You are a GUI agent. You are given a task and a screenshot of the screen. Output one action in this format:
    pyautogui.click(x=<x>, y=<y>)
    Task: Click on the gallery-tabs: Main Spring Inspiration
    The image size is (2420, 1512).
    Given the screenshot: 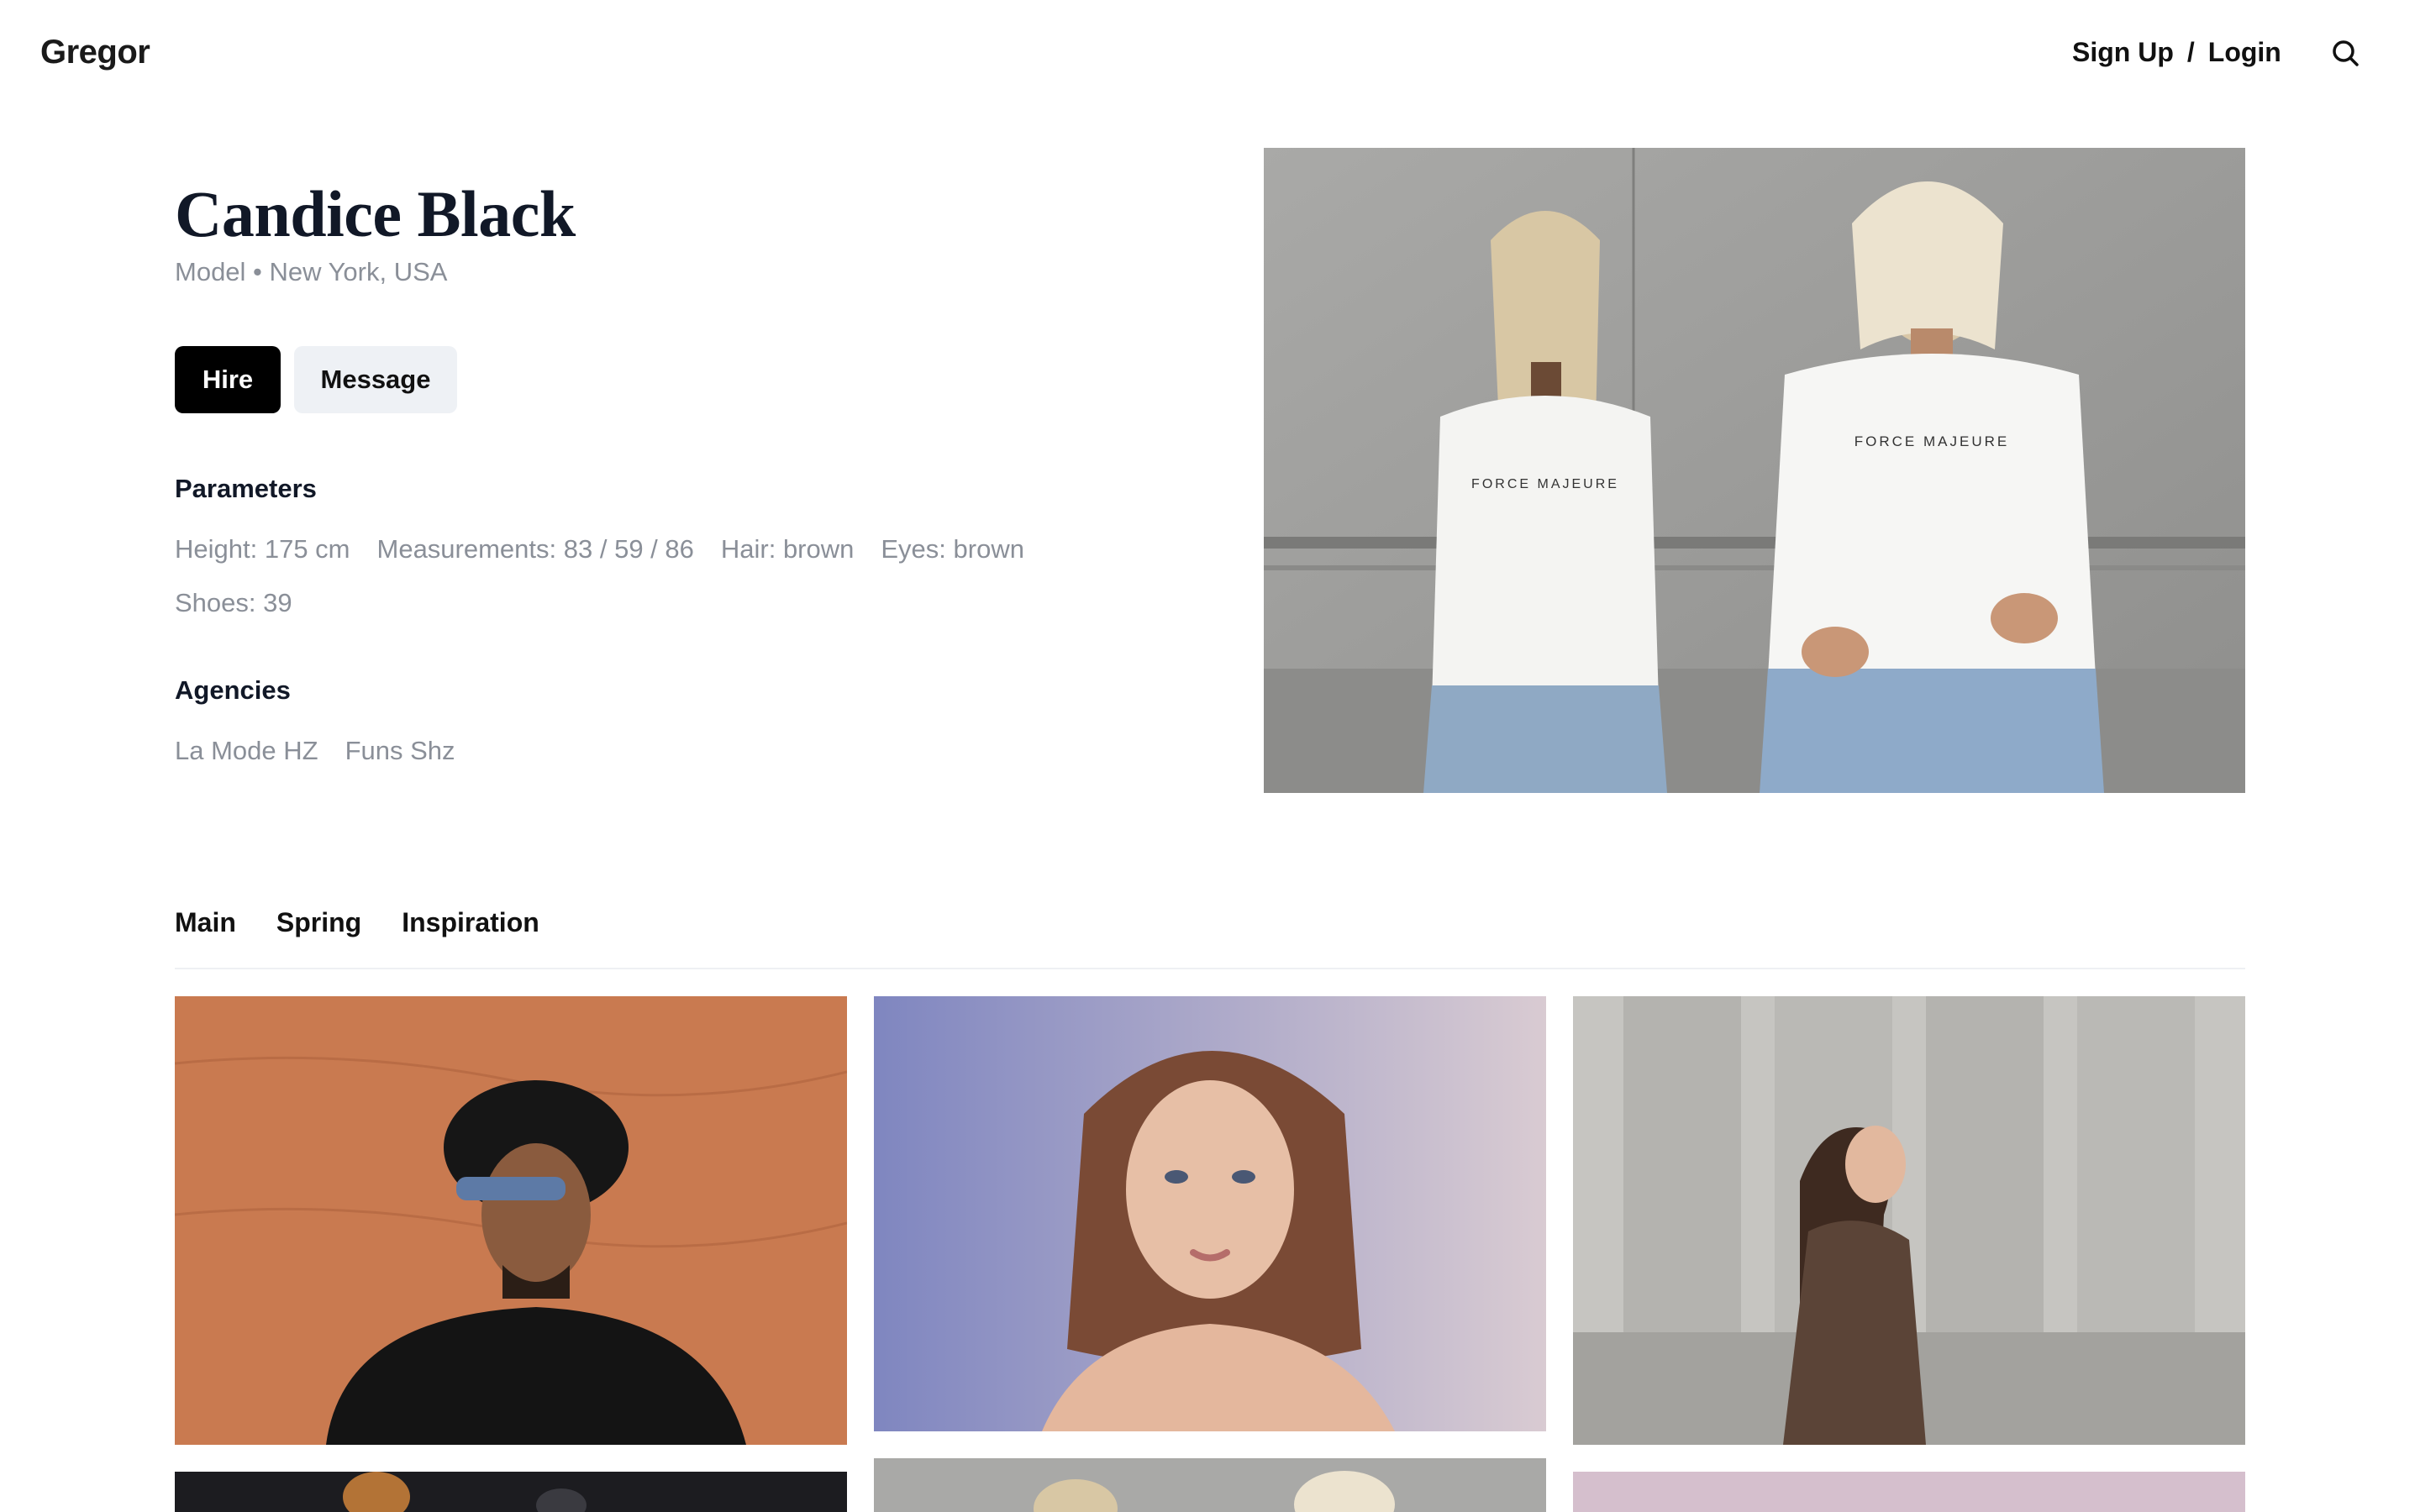 What is the action you would take?
    pyautogui.click(x=357, y=922)
    